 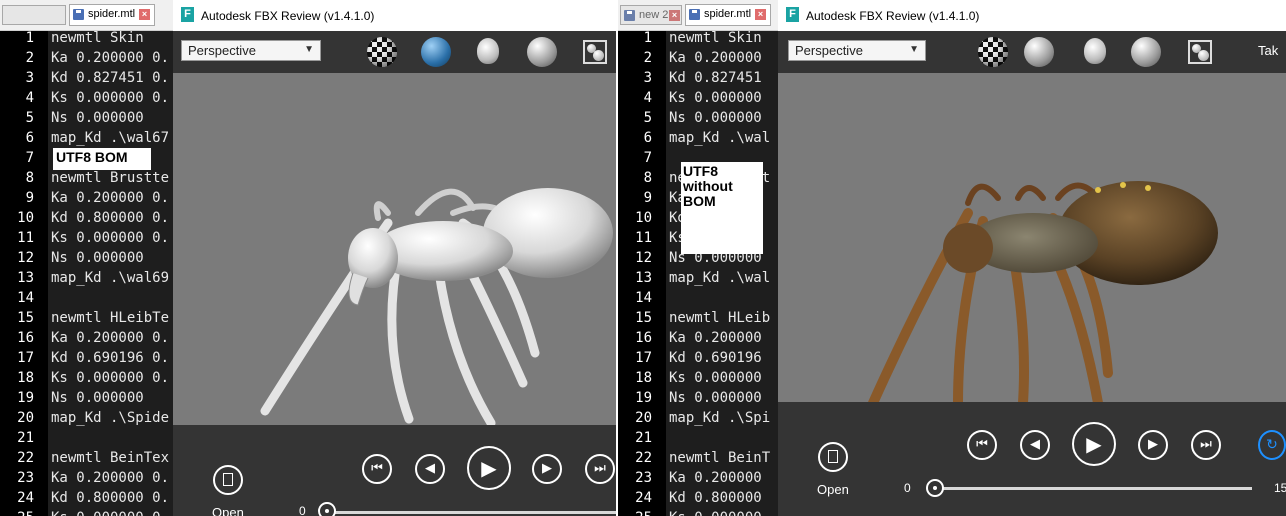 What do you see at coordinates (643, 338) in the screenshot?
I see `line-number: 16` at bounding box center [643, 338].